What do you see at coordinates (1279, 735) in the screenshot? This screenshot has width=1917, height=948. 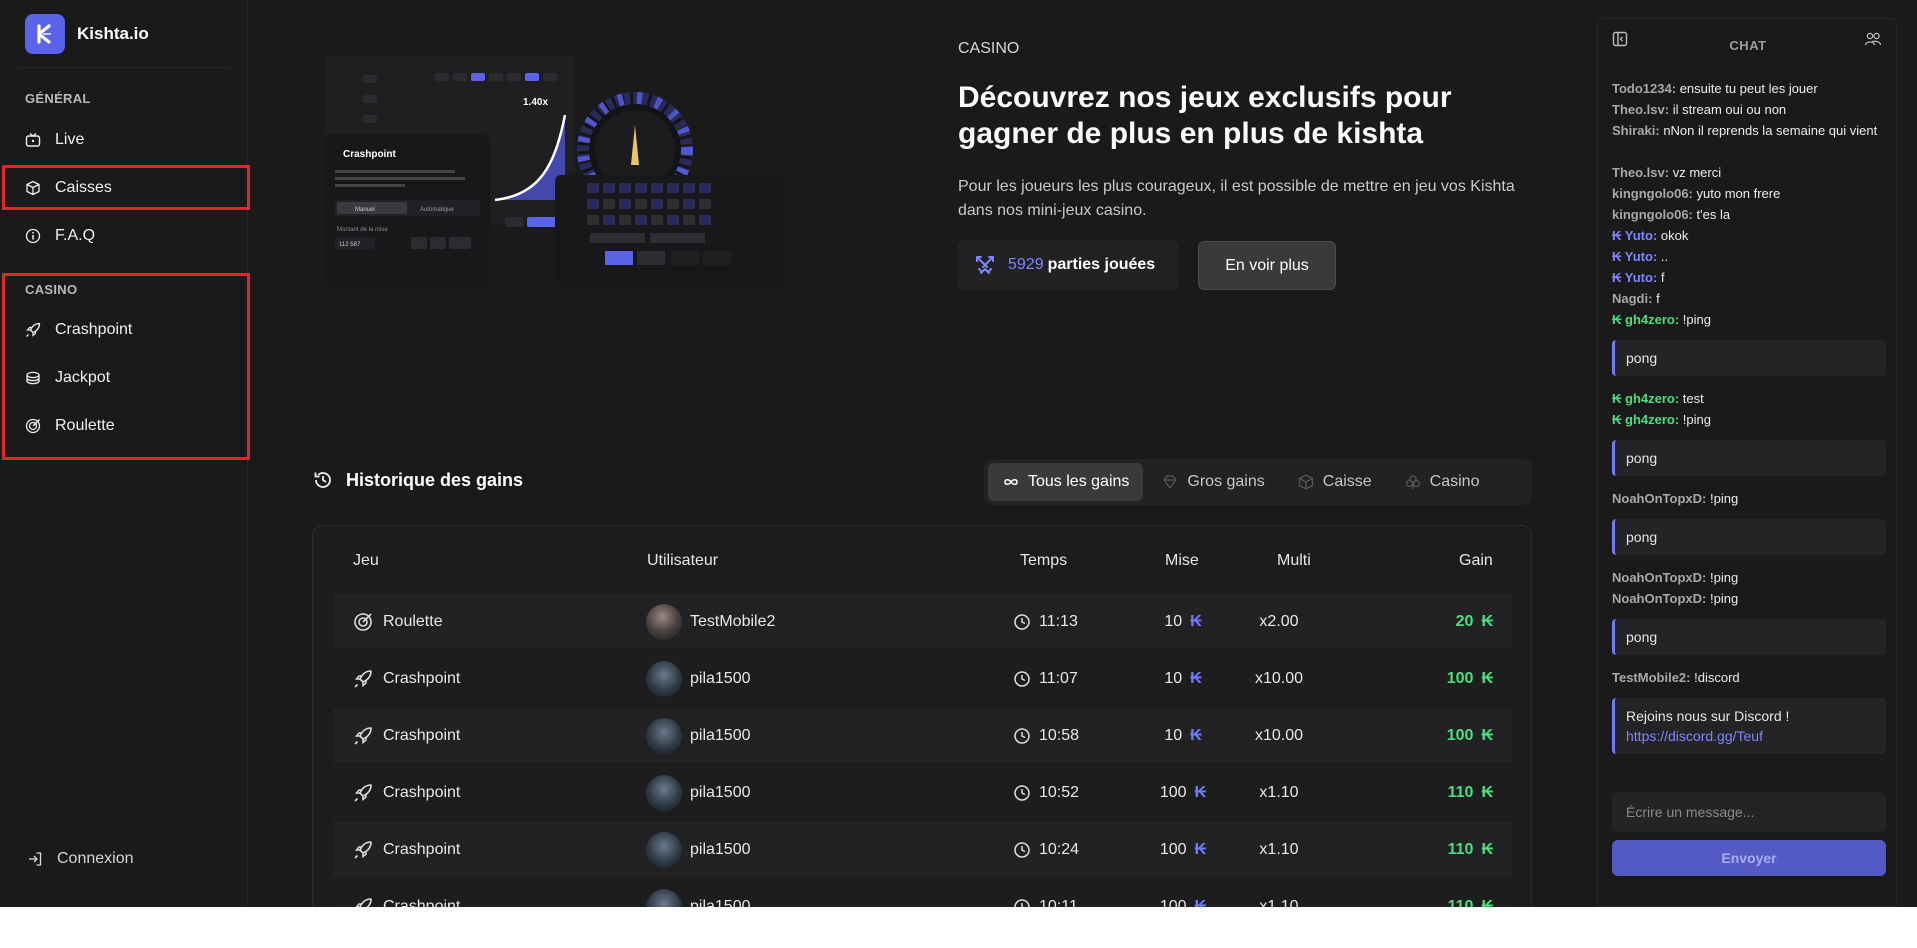 I see `multi-cell: x10.00` at bounding box center [1279, 735].